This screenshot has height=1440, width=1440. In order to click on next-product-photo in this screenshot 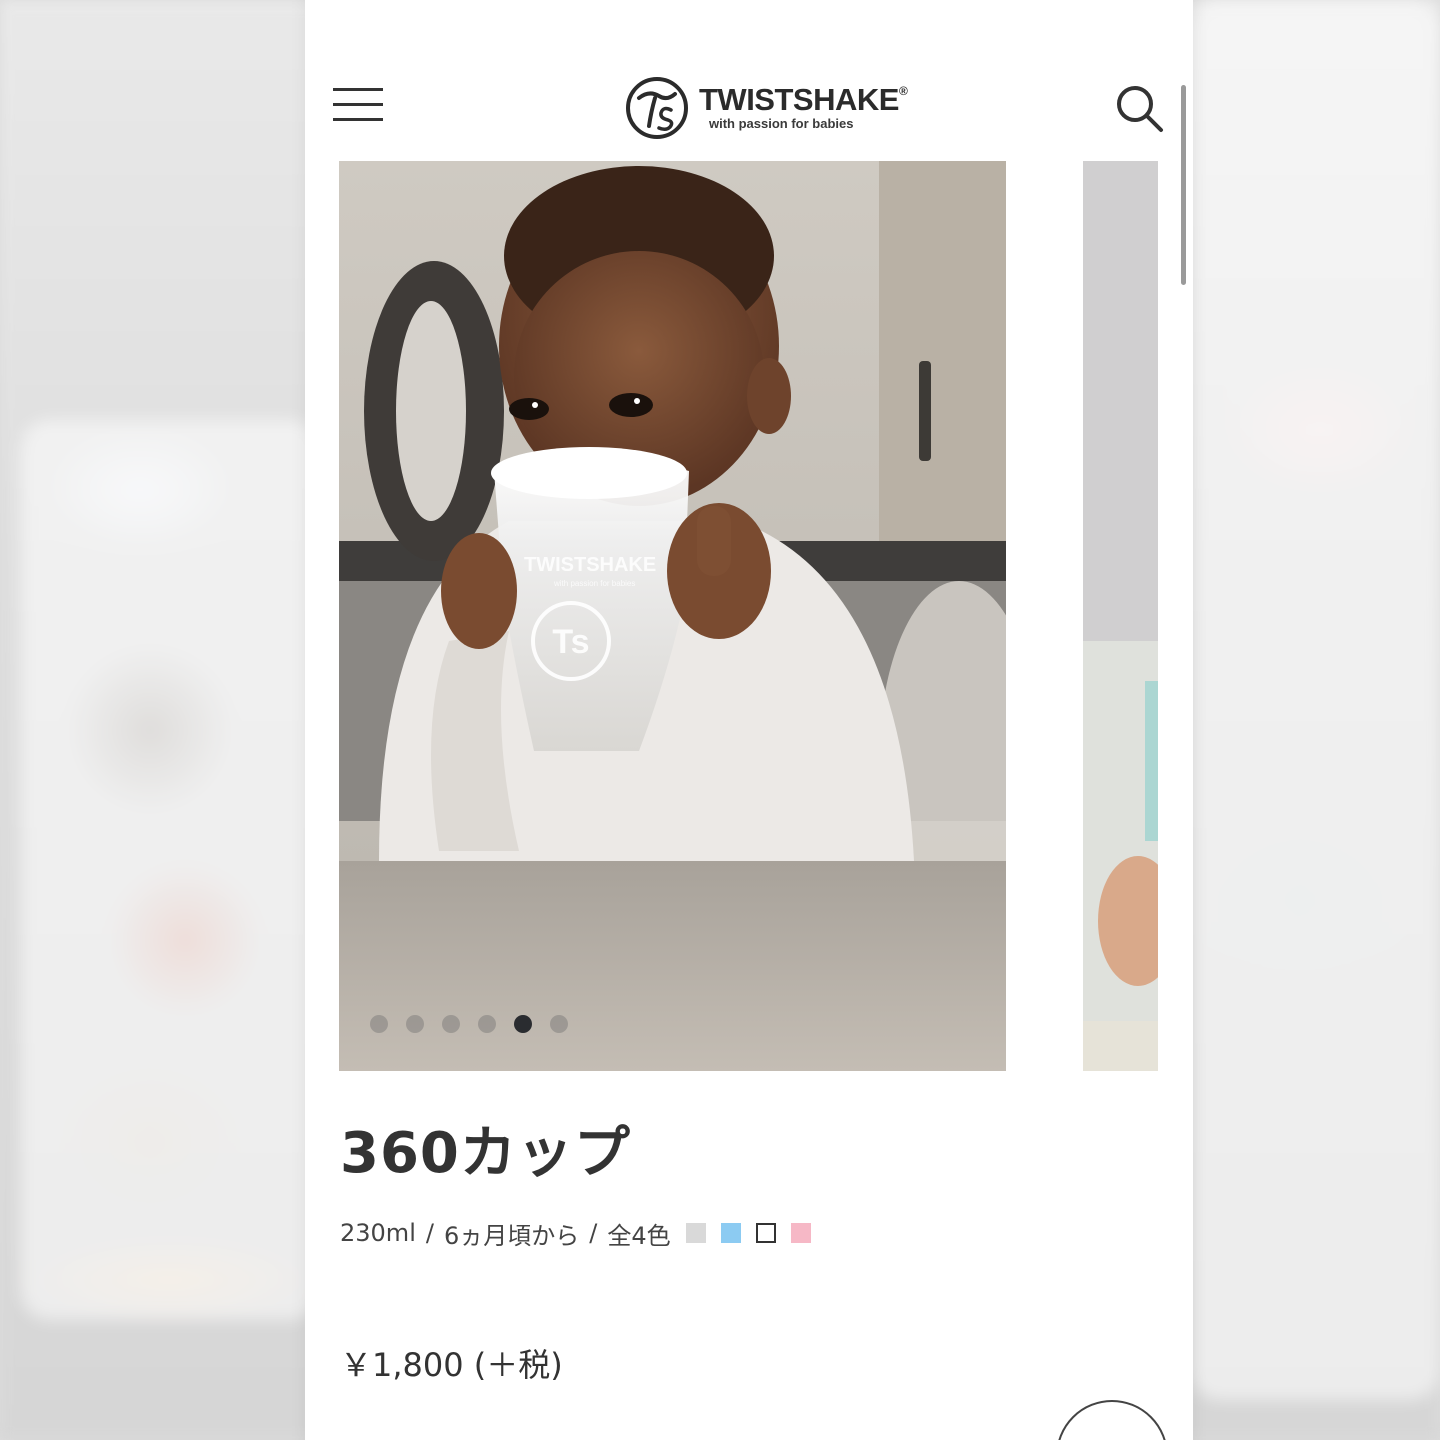, I will do `click(1120, 616)`.